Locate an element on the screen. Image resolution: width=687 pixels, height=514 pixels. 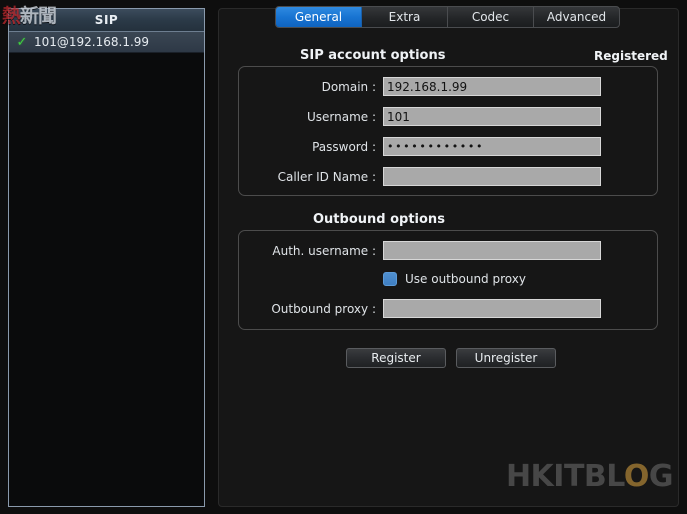
outbound-proxy-field-row: Outbound proxy : is located at coordinates (422, 308).